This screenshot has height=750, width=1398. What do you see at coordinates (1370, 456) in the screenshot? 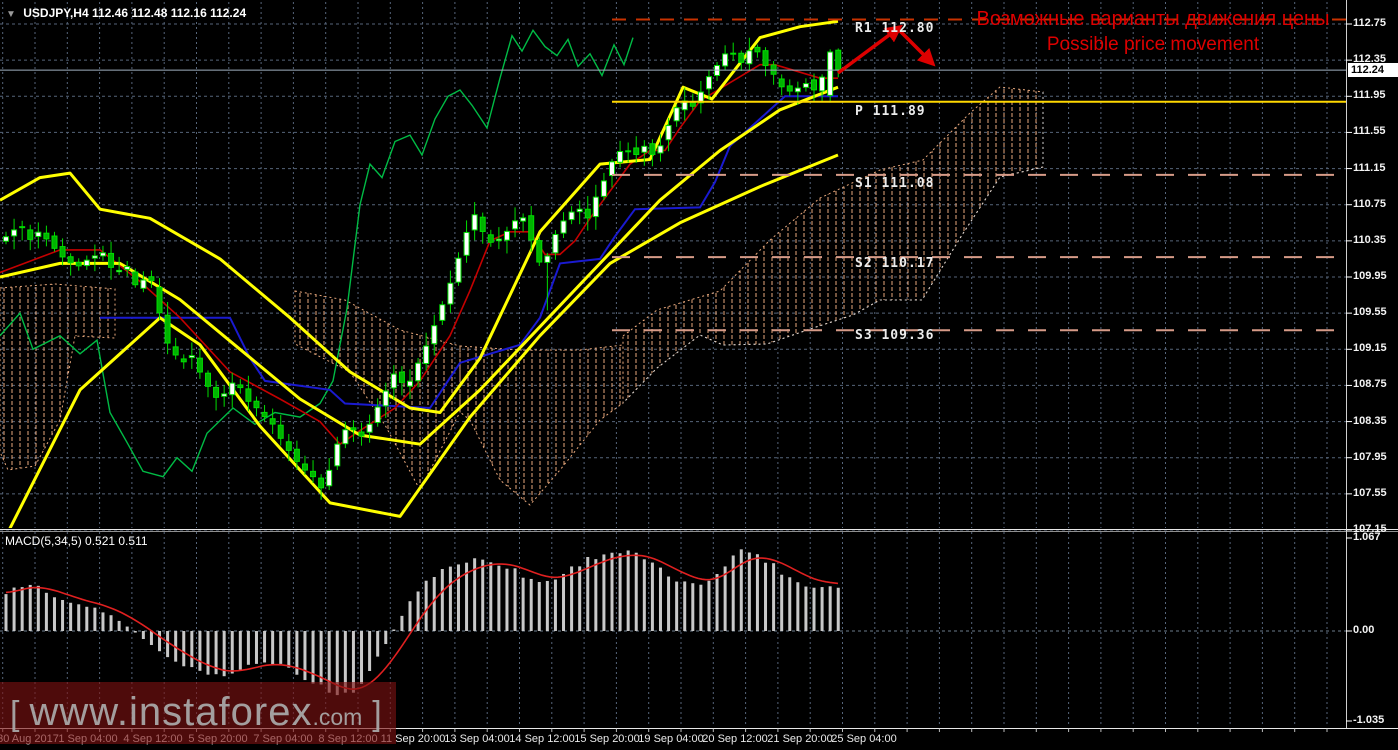
I see `price-tick-label: 107.95` at bounding box center [1370, 456].